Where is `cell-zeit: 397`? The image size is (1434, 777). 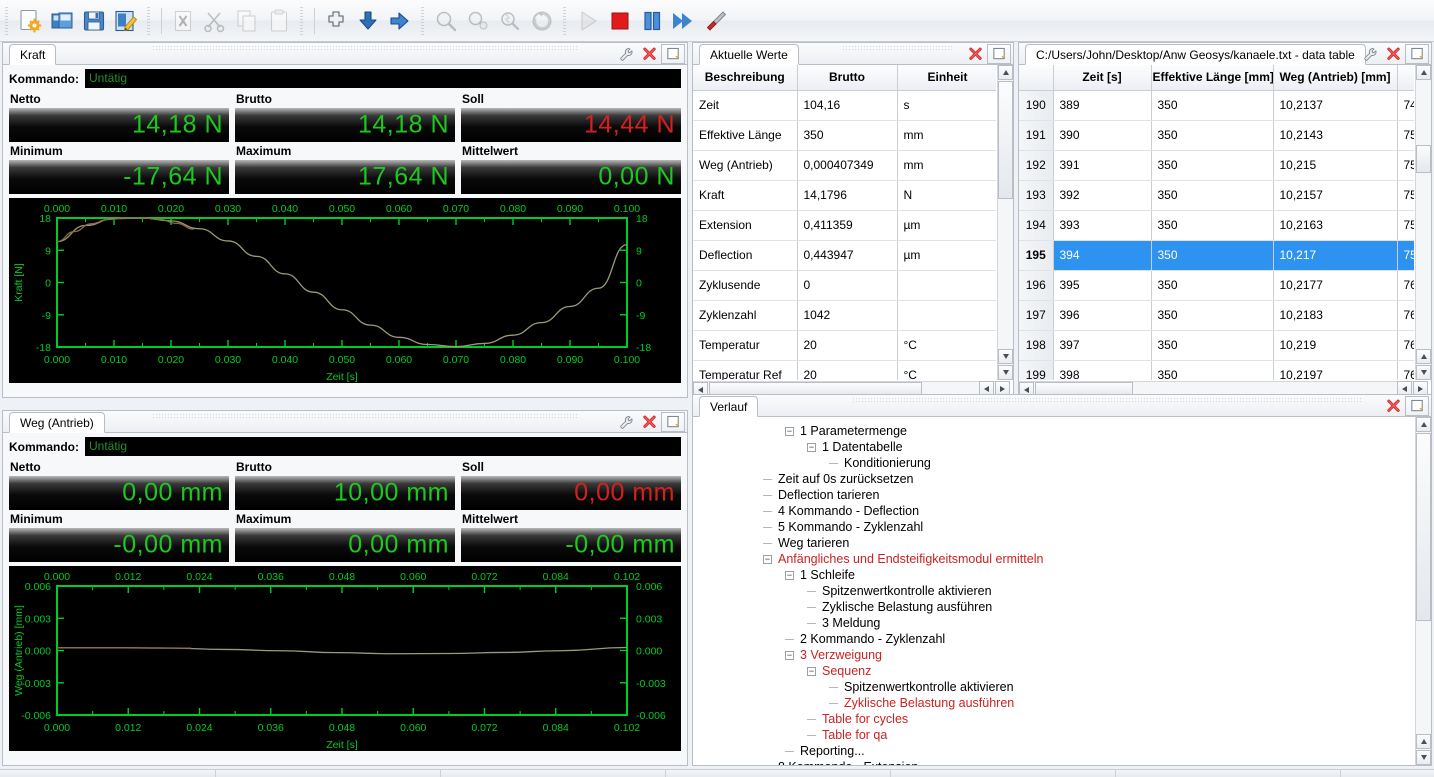
cell-zeit: 397 is located at coordinates (1102, 345).